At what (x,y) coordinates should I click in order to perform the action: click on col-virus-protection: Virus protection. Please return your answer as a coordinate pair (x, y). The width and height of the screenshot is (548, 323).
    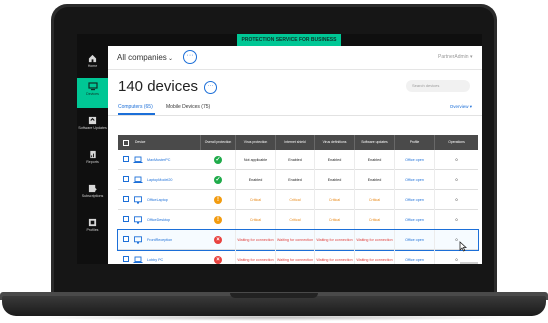
    Looking at the image, I should click on (256, 142).